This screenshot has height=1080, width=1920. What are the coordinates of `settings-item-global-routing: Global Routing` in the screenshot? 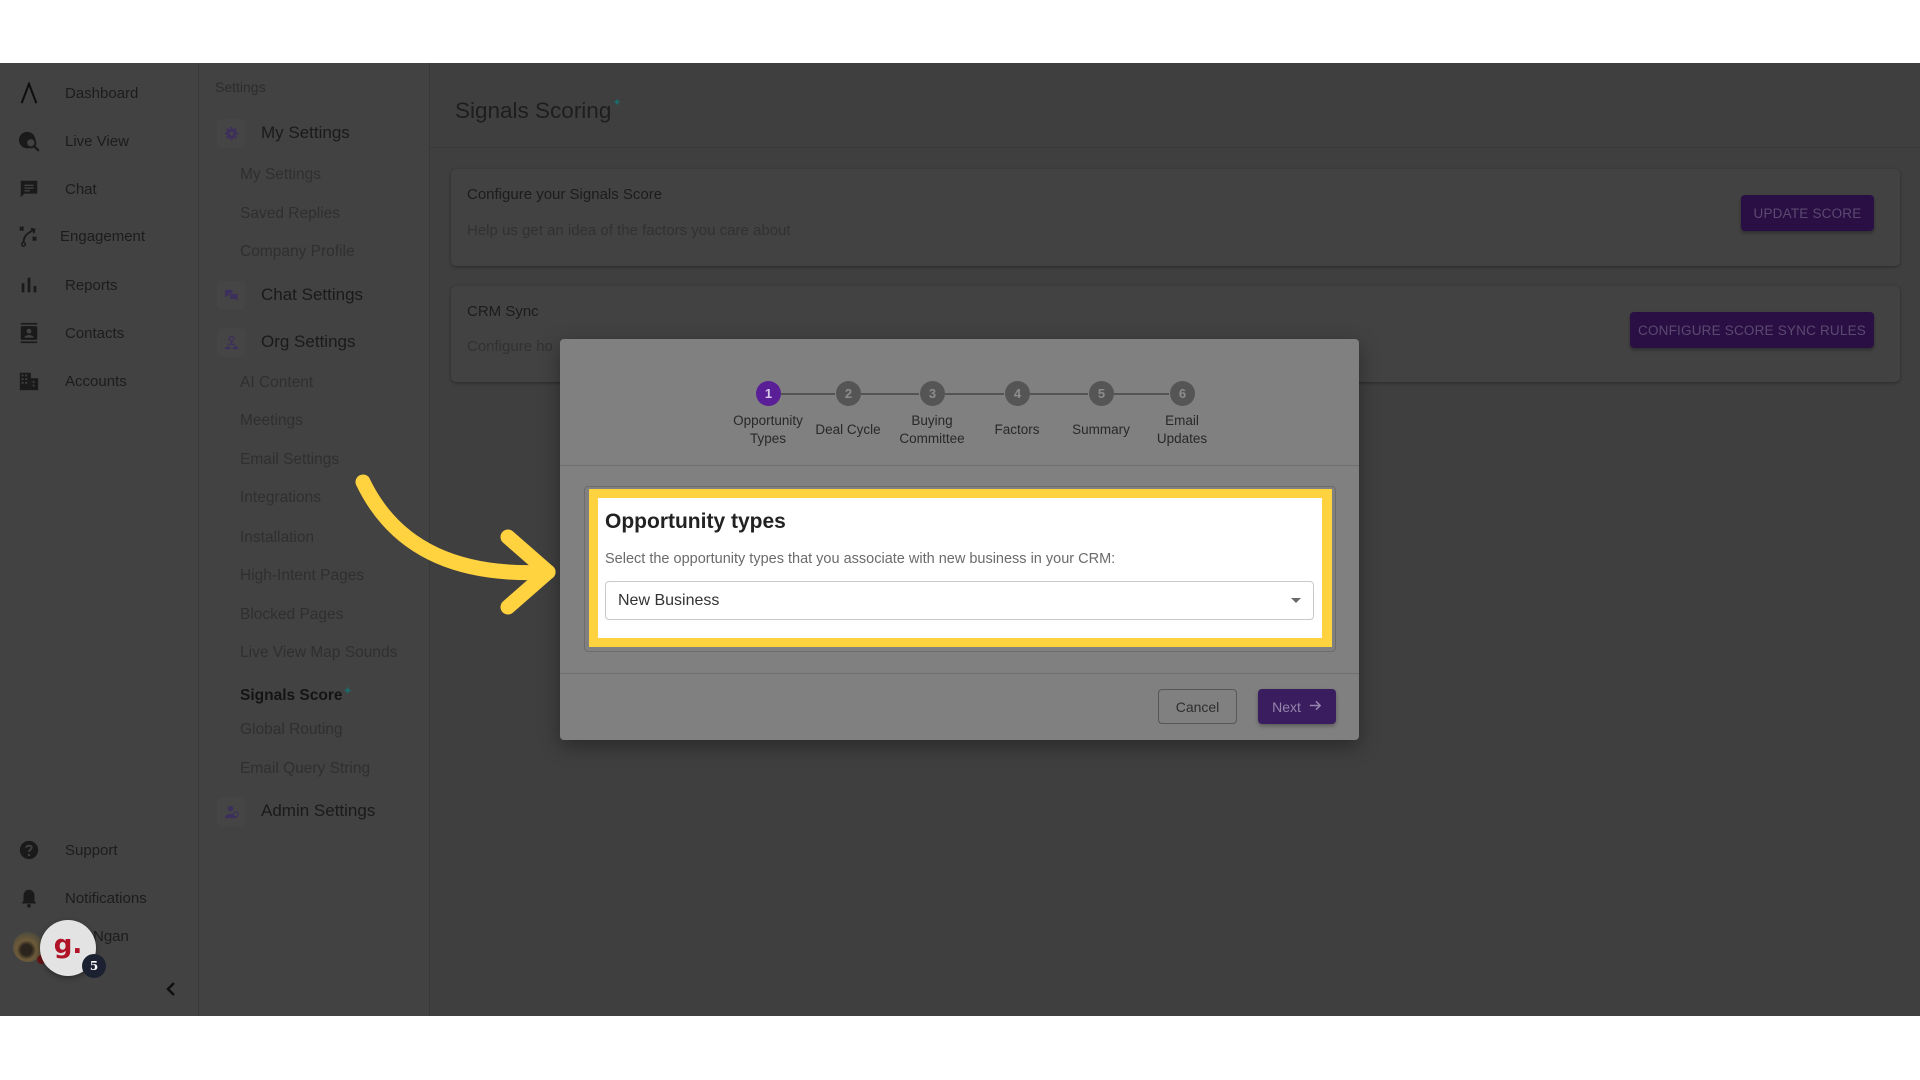 It's located at (291, 730).